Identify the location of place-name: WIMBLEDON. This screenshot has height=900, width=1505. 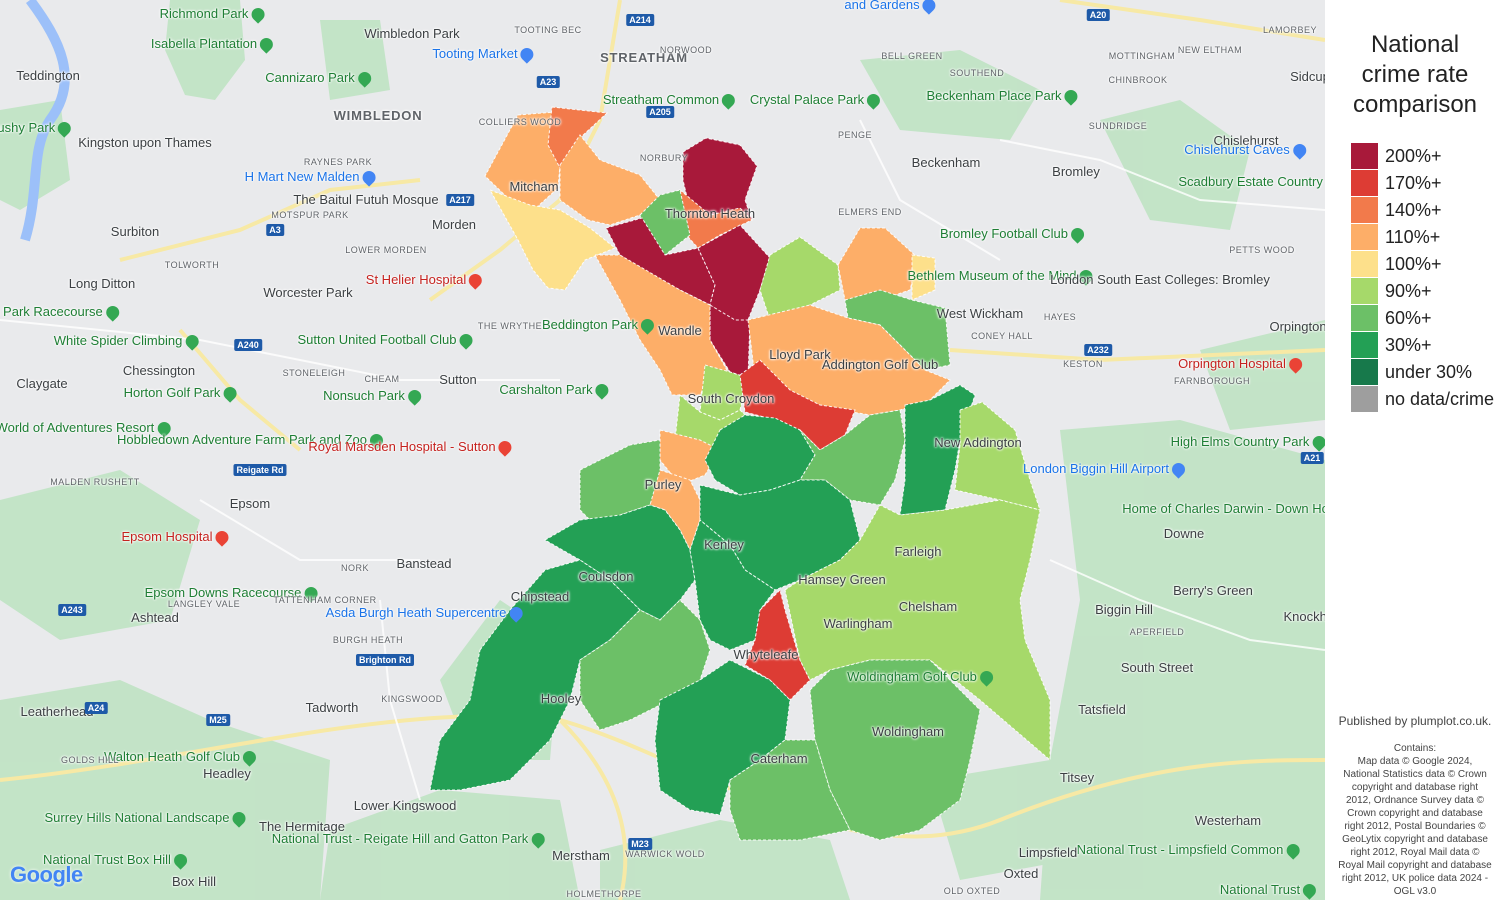
(378, 115).